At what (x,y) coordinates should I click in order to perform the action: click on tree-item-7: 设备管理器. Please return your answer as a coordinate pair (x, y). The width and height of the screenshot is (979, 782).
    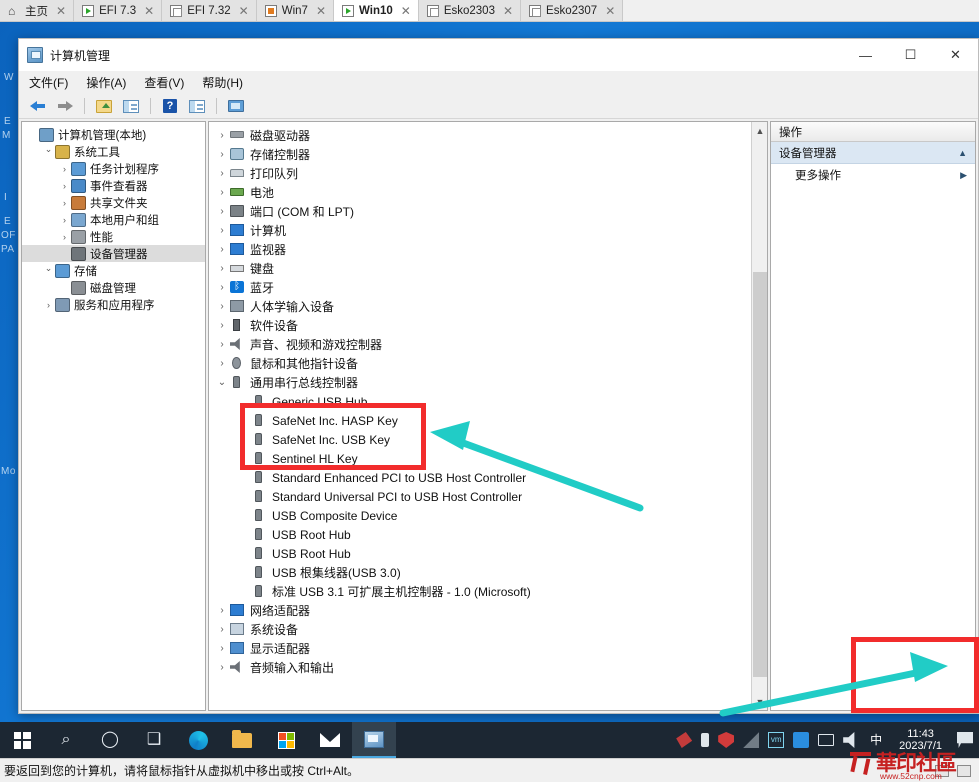
    Looking at the image, I should click on (113, 253).